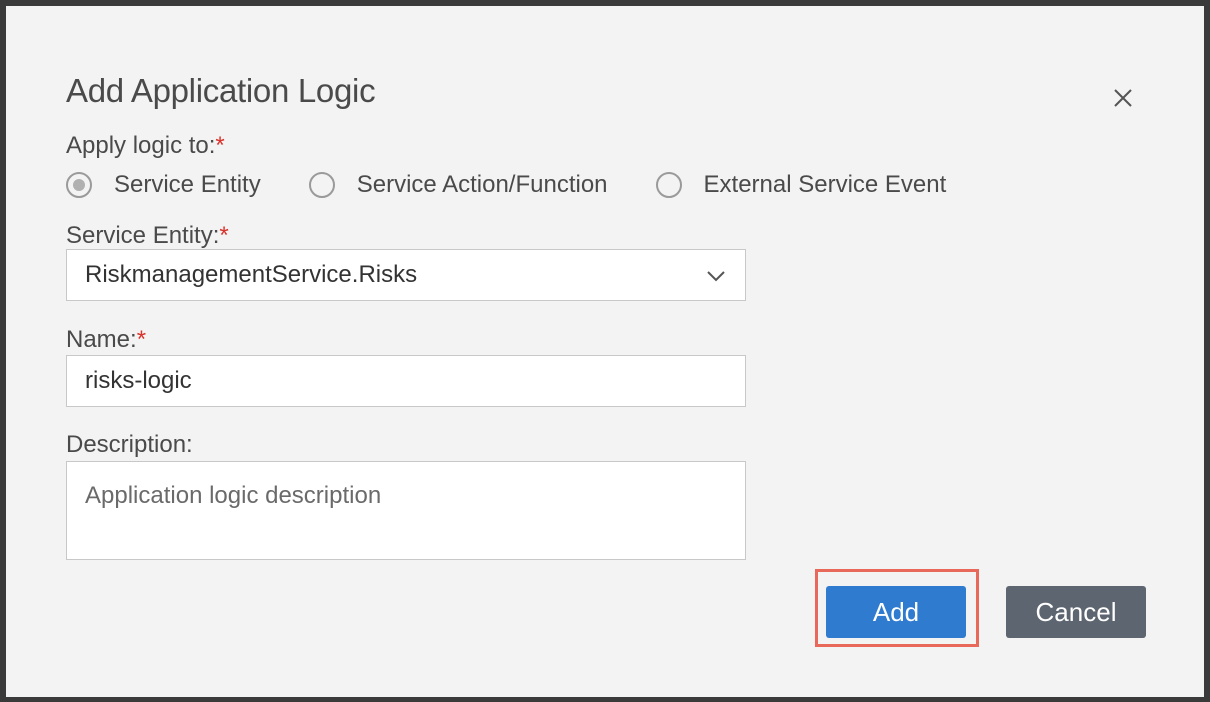 This screenshot has width=1210, height=702. Describe the element at coordinates (145, 145) in the screenshot. I see `apply-logic-label: Apply logic to:*` at that location.